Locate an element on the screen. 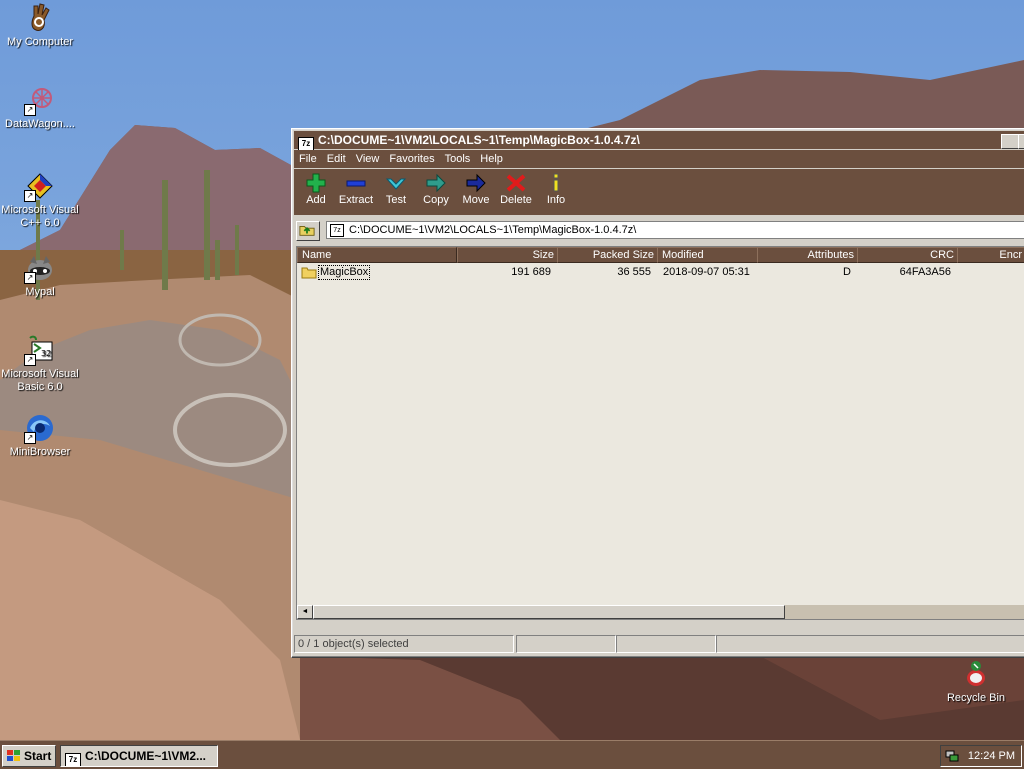 The image size is (1024, 769). minimize-button is located at coordinates (1010, 141).